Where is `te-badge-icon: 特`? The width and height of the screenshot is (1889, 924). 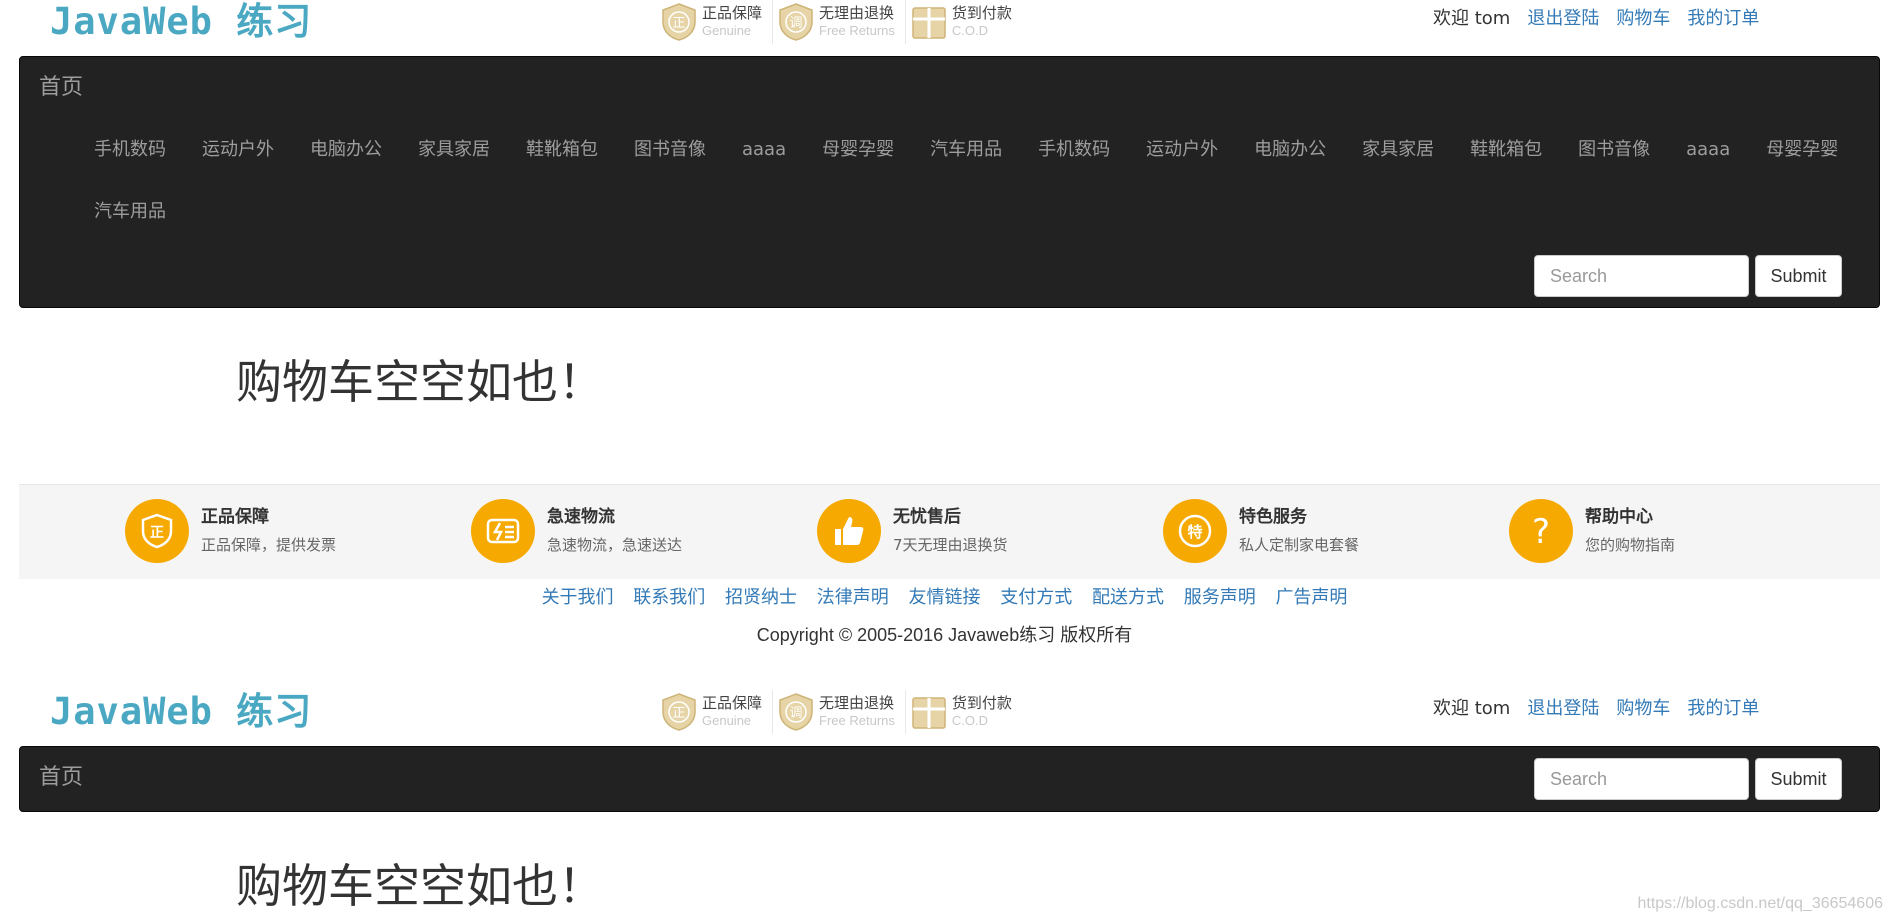 te-badge-icon: 特 is located at coordinates (1195, 531).